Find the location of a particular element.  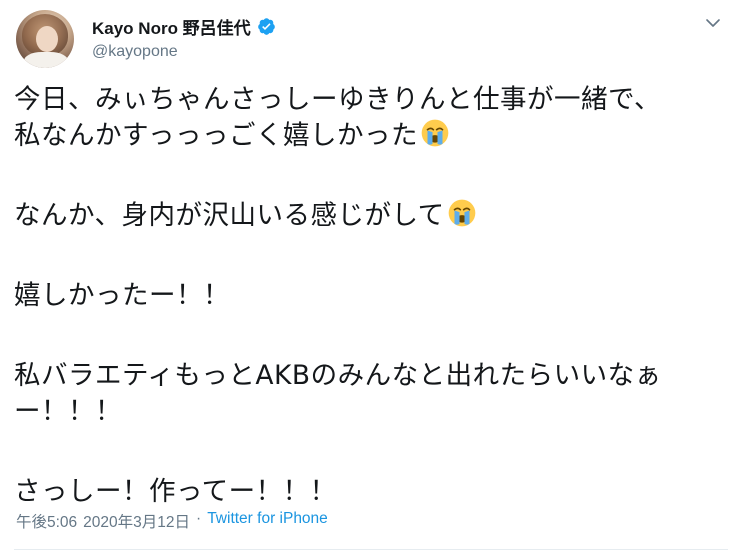

tweet-line-text: 私なんかすっっっごく嬉しかった is located at coordinates (216, 135).